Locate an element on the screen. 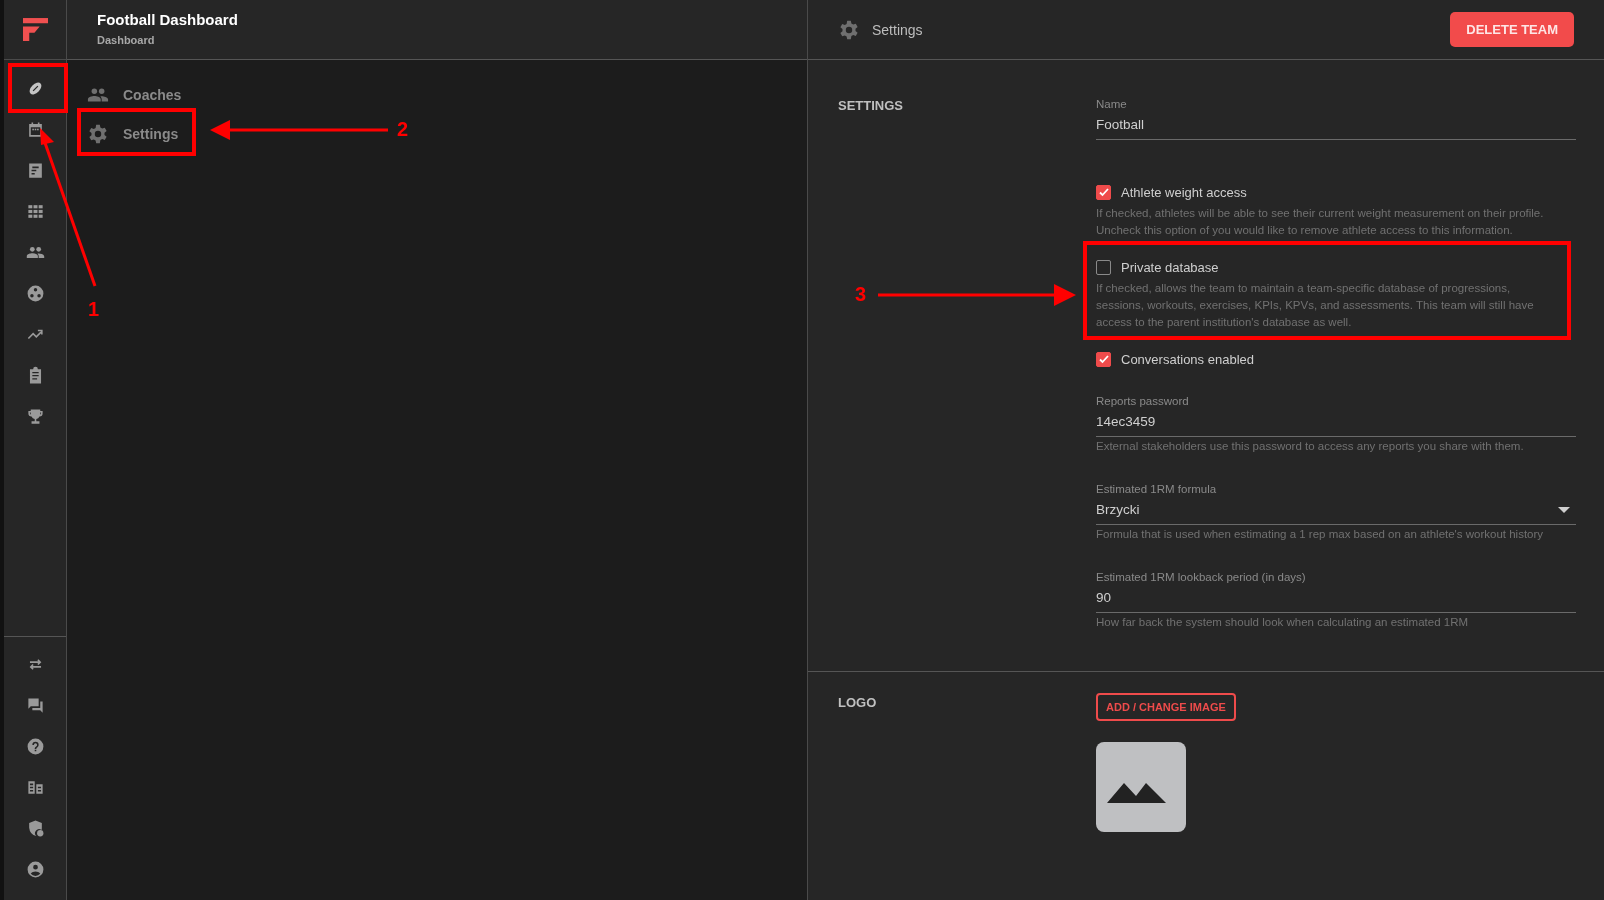 The height and width of the screenshot is (900, 1604). checkbox-label: Conversations enabled is located at coordinates (1187, 359).